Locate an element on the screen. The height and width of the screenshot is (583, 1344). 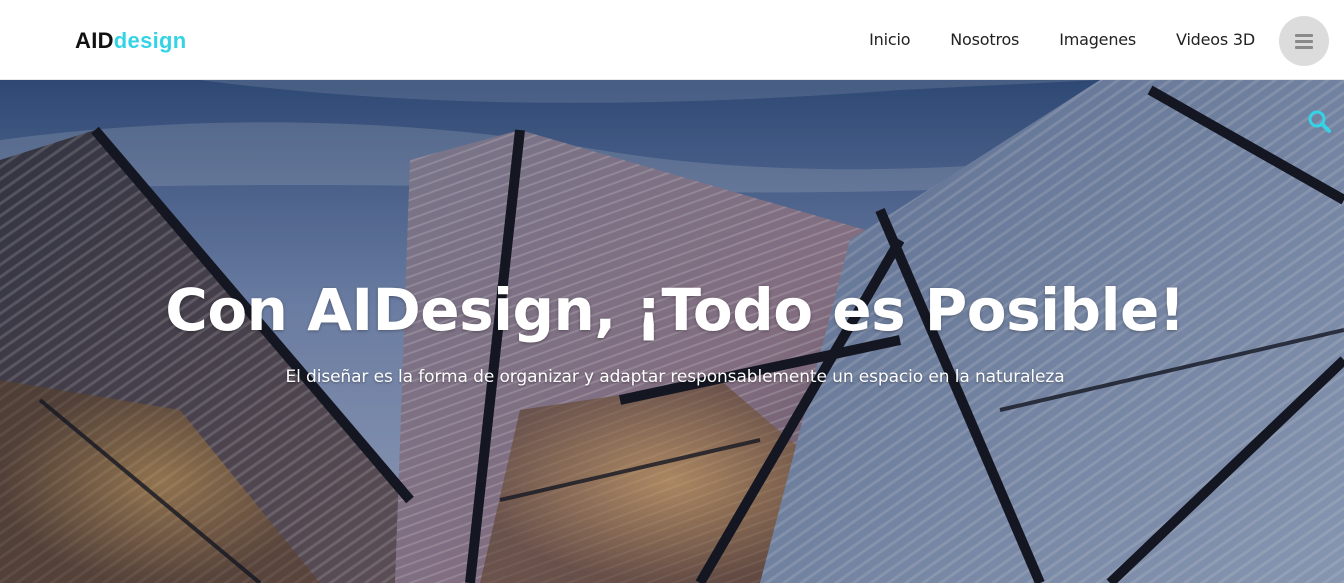
search-button is located at coordinates (1320, 122).